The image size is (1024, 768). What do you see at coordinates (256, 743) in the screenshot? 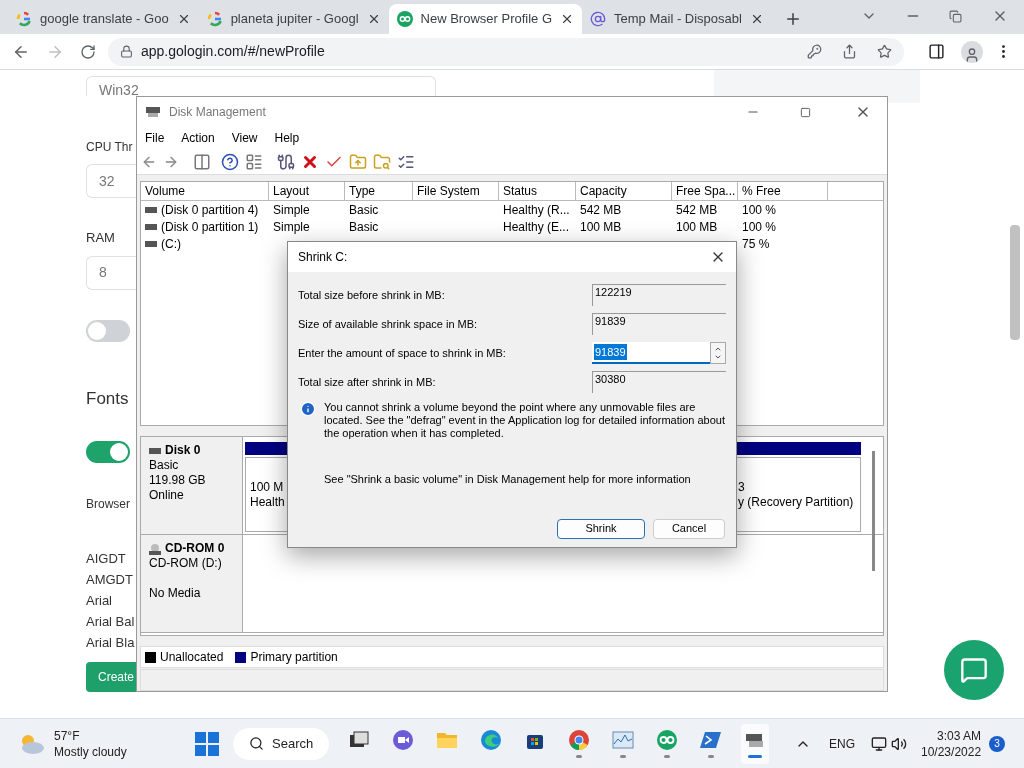
I see `search-icon` at bounding box center [256, 743].